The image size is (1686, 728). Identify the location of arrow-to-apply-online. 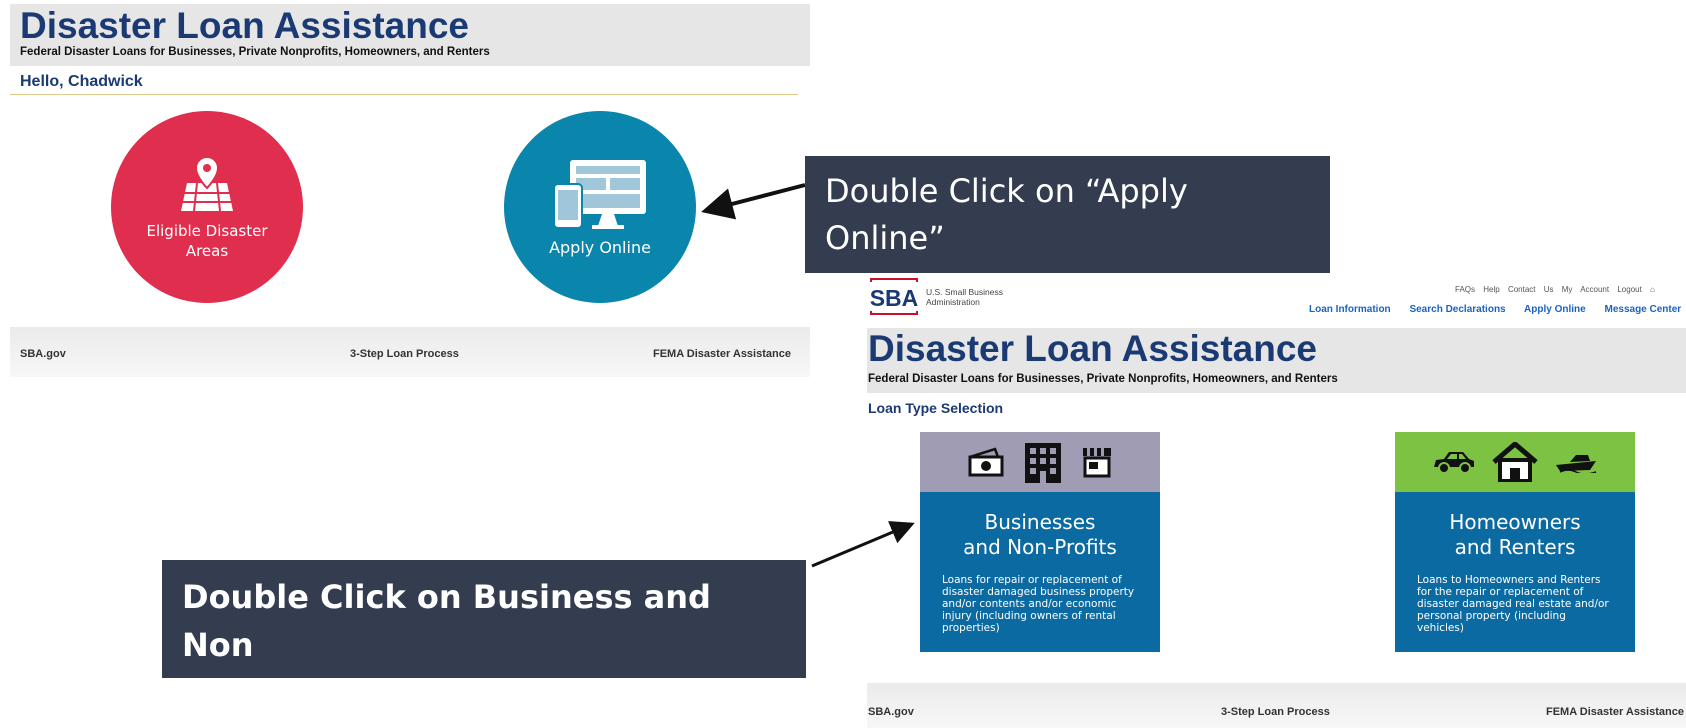
(753, 201).